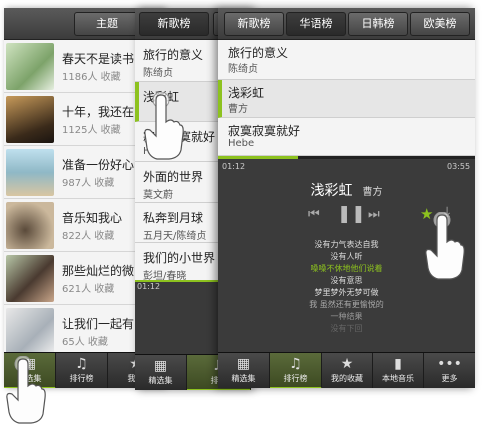 This screenshot has height=438, width=486. What do you see at coordinates (398, 378) in the screenshot?
I see `nav-label: 本地音乐` at bounding box center [398, 378].